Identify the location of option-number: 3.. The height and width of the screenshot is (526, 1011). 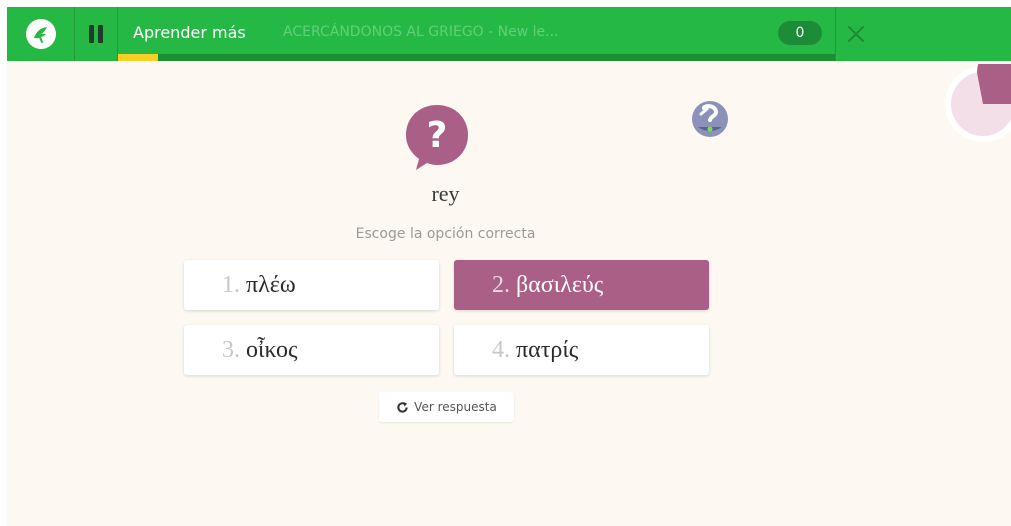
(231, 349).